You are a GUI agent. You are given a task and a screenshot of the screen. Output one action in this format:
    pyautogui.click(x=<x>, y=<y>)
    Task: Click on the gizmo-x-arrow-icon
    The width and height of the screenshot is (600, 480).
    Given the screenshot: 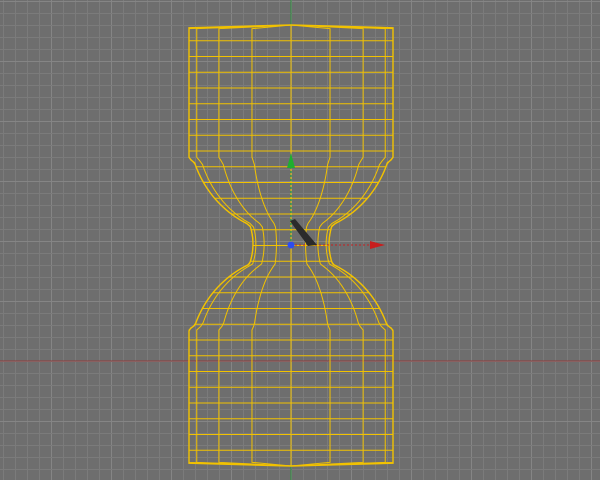 What is the action you would take?
    pyautogui.click(x=377, y=245)
    